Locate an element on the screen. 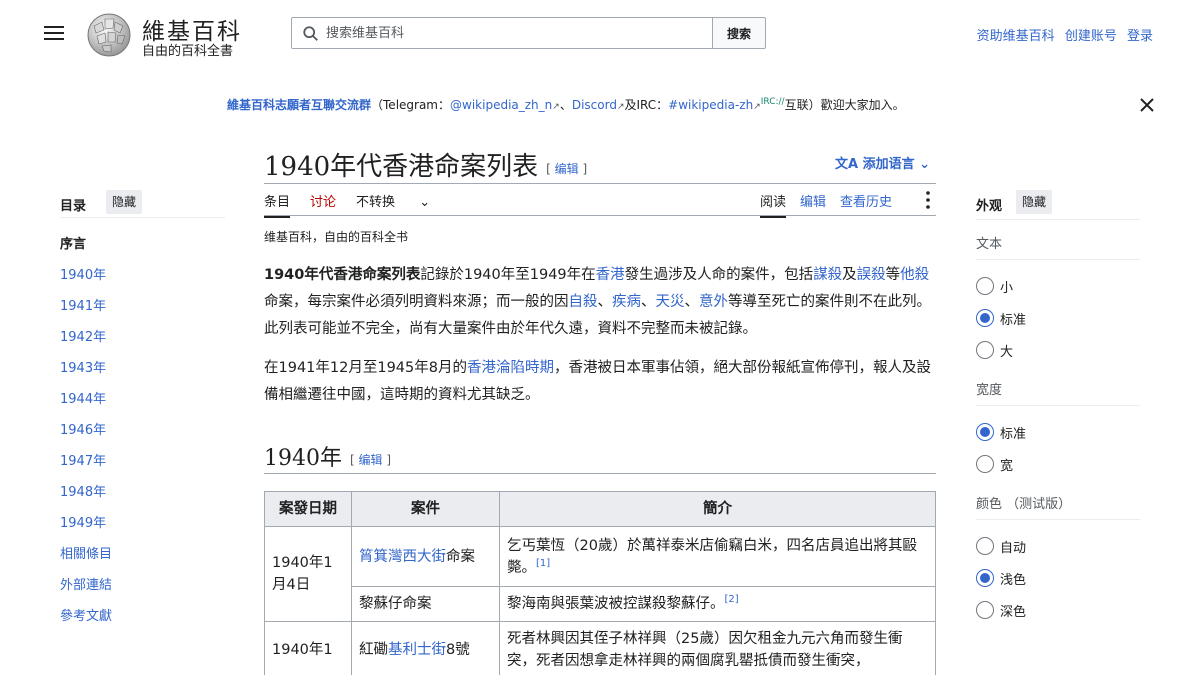  toc-item: 1946年 is located at coordinates (142, 430).